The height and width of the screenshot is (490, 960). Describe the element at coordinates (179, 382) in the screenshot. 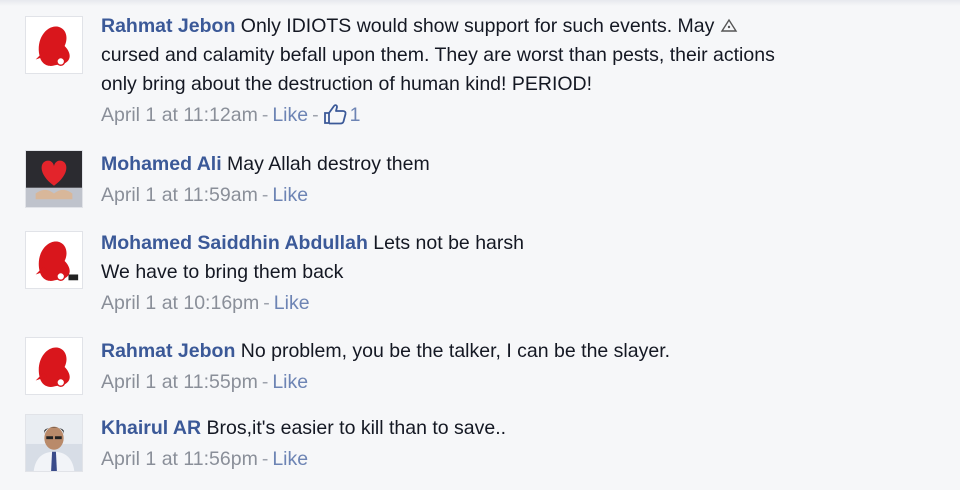

I see `comment-timestamp: April 1 at 11:55pm` at that location.